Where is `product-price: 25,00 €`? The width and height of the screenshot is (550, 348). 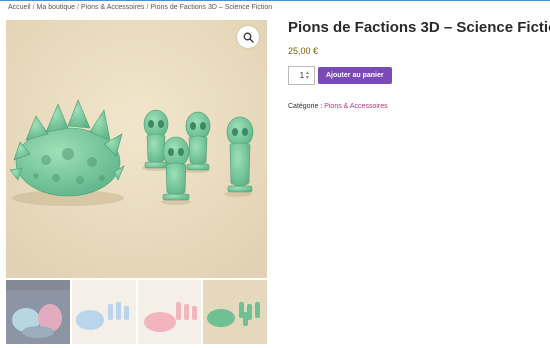
product-price: 25,00 € is located at coordinates (303, 51).